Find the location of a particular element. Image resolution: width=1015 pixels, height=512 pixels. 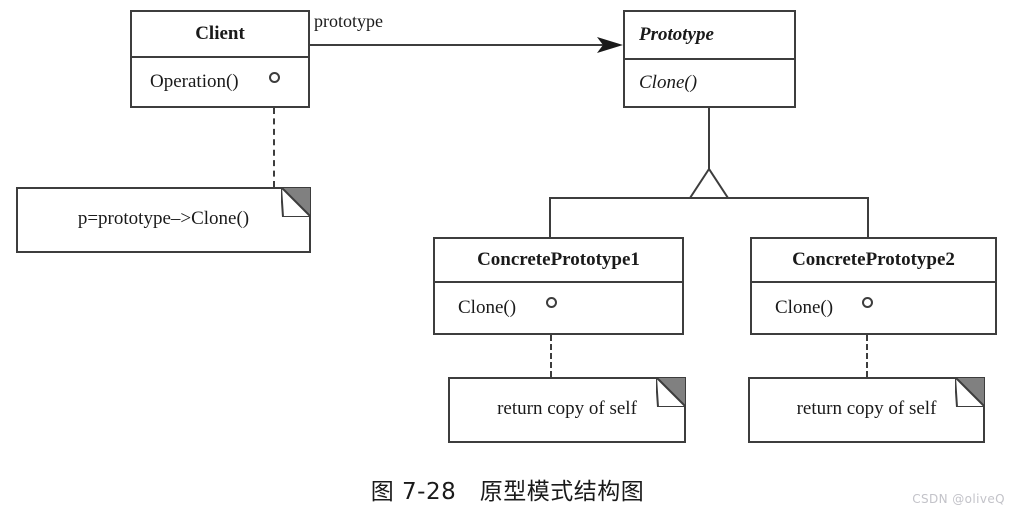

class-name-text: ConcretePrototype1 is located at coordinates (558, 259).